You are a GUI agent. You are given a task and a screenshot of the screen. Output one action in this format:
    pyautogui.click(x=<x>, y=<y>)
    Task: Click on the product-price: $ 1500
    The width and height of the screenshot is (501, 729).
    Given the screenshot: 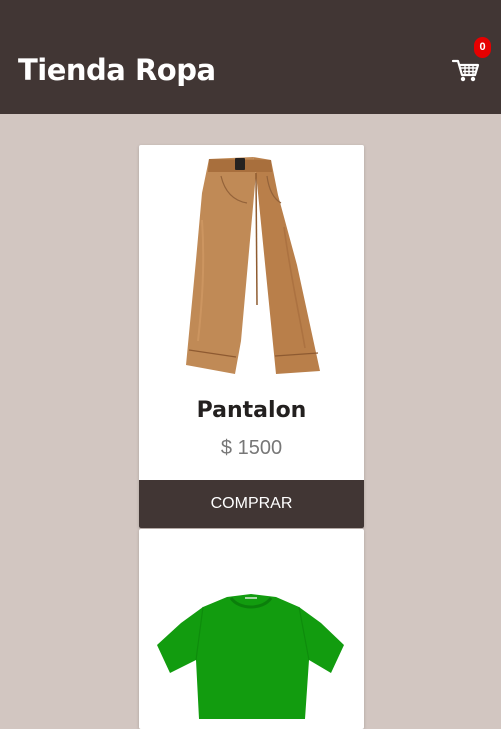 What is the action you would take?
    pyautogui.click(x=251, y=448)
    